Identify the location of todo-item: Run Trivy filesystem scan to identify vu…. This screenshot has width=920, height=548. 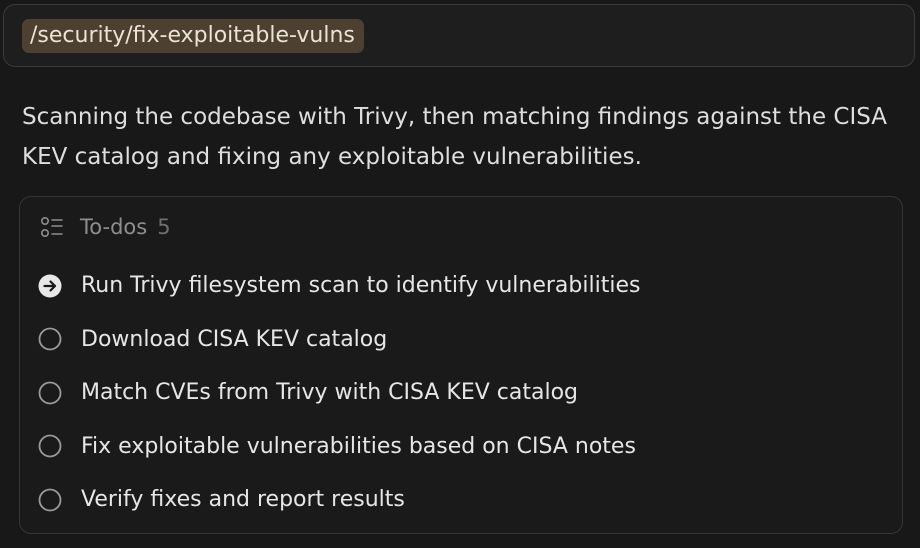
(339, 286).